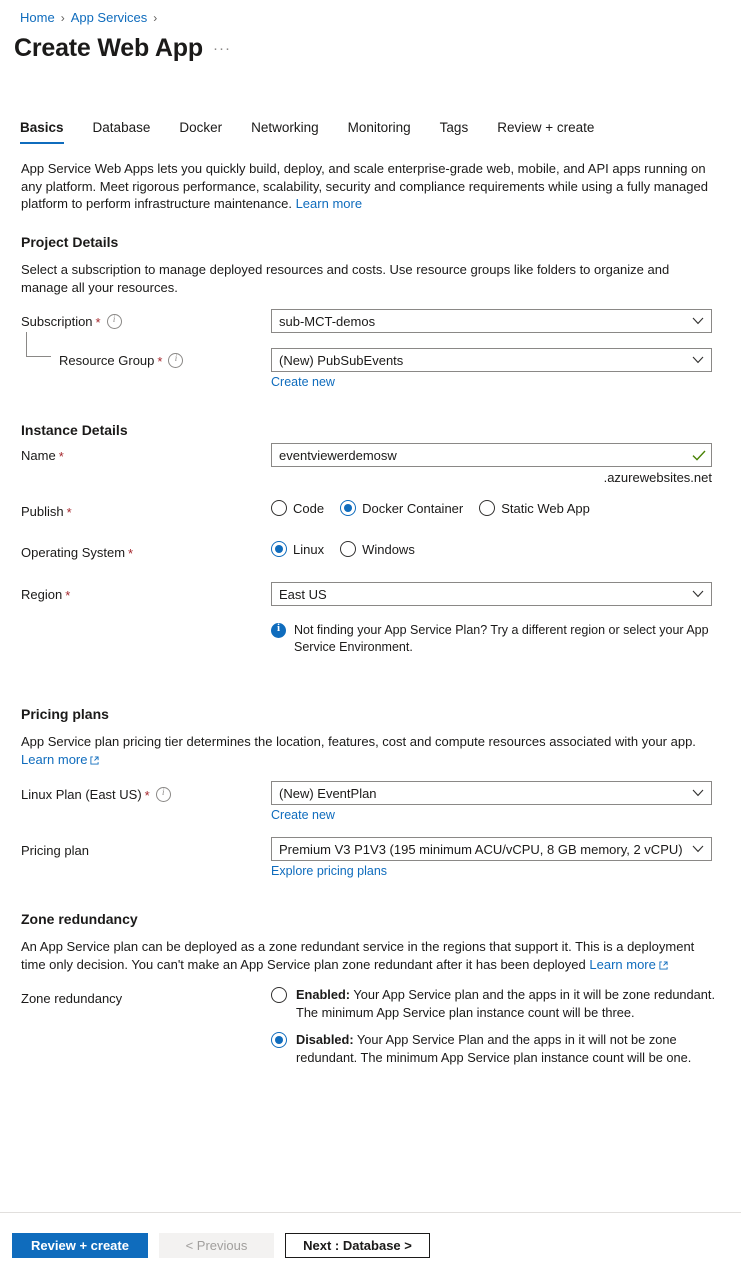 The height and width of the screenshot is (1265, 741). I want to click on publish-option-docker-container: Docker Container, so click(401, 508).